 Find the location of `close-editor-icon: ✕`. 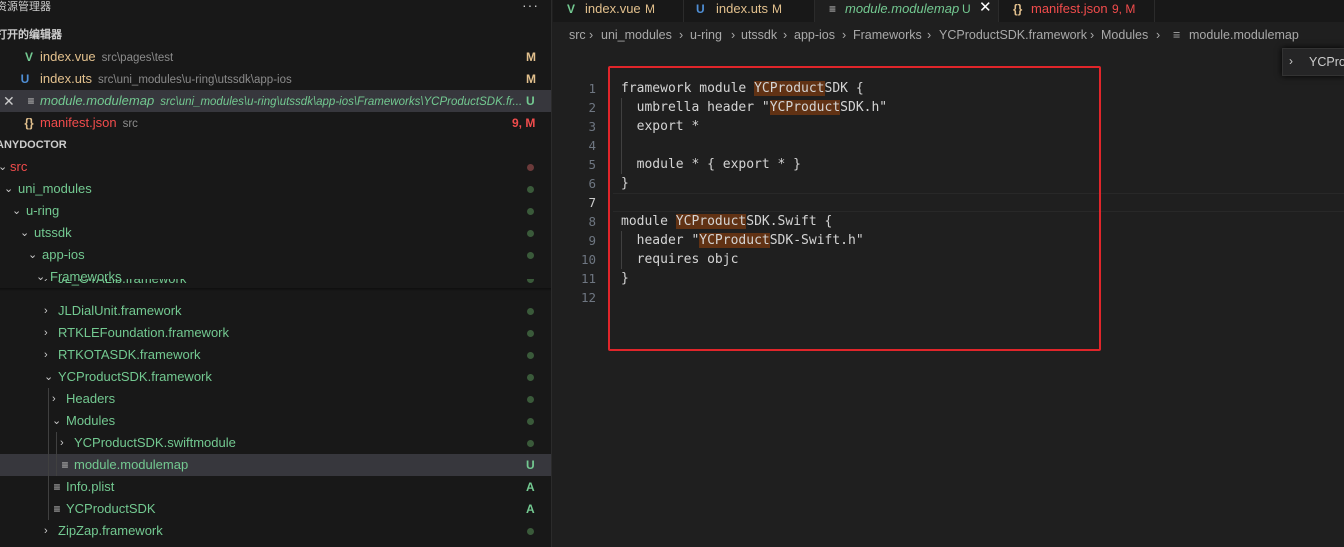

close-editor-icon: ✕ is located at coordinates (9, 101).